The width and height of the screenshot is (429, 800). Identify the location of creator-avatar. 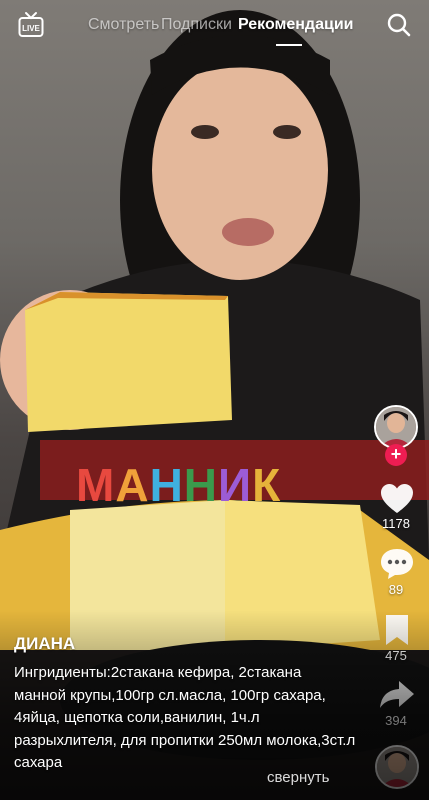
(396, 427).